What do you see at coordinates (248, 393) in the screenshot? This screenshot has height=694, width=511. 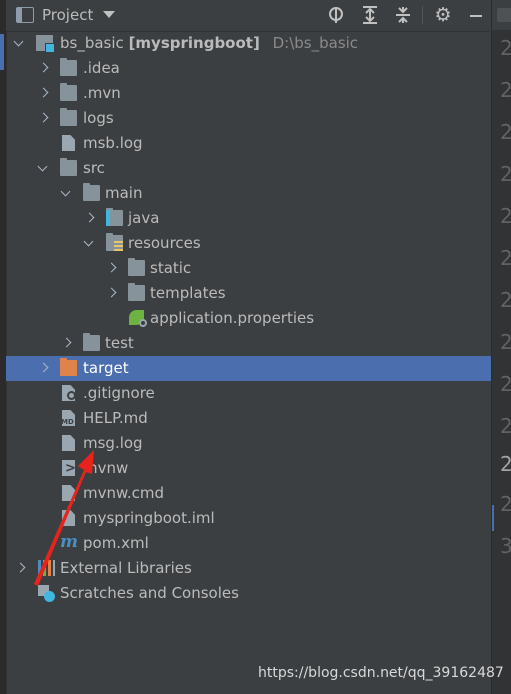 I see `tree-row-gitignore: .gitignore` at bounding box center [248, 393].